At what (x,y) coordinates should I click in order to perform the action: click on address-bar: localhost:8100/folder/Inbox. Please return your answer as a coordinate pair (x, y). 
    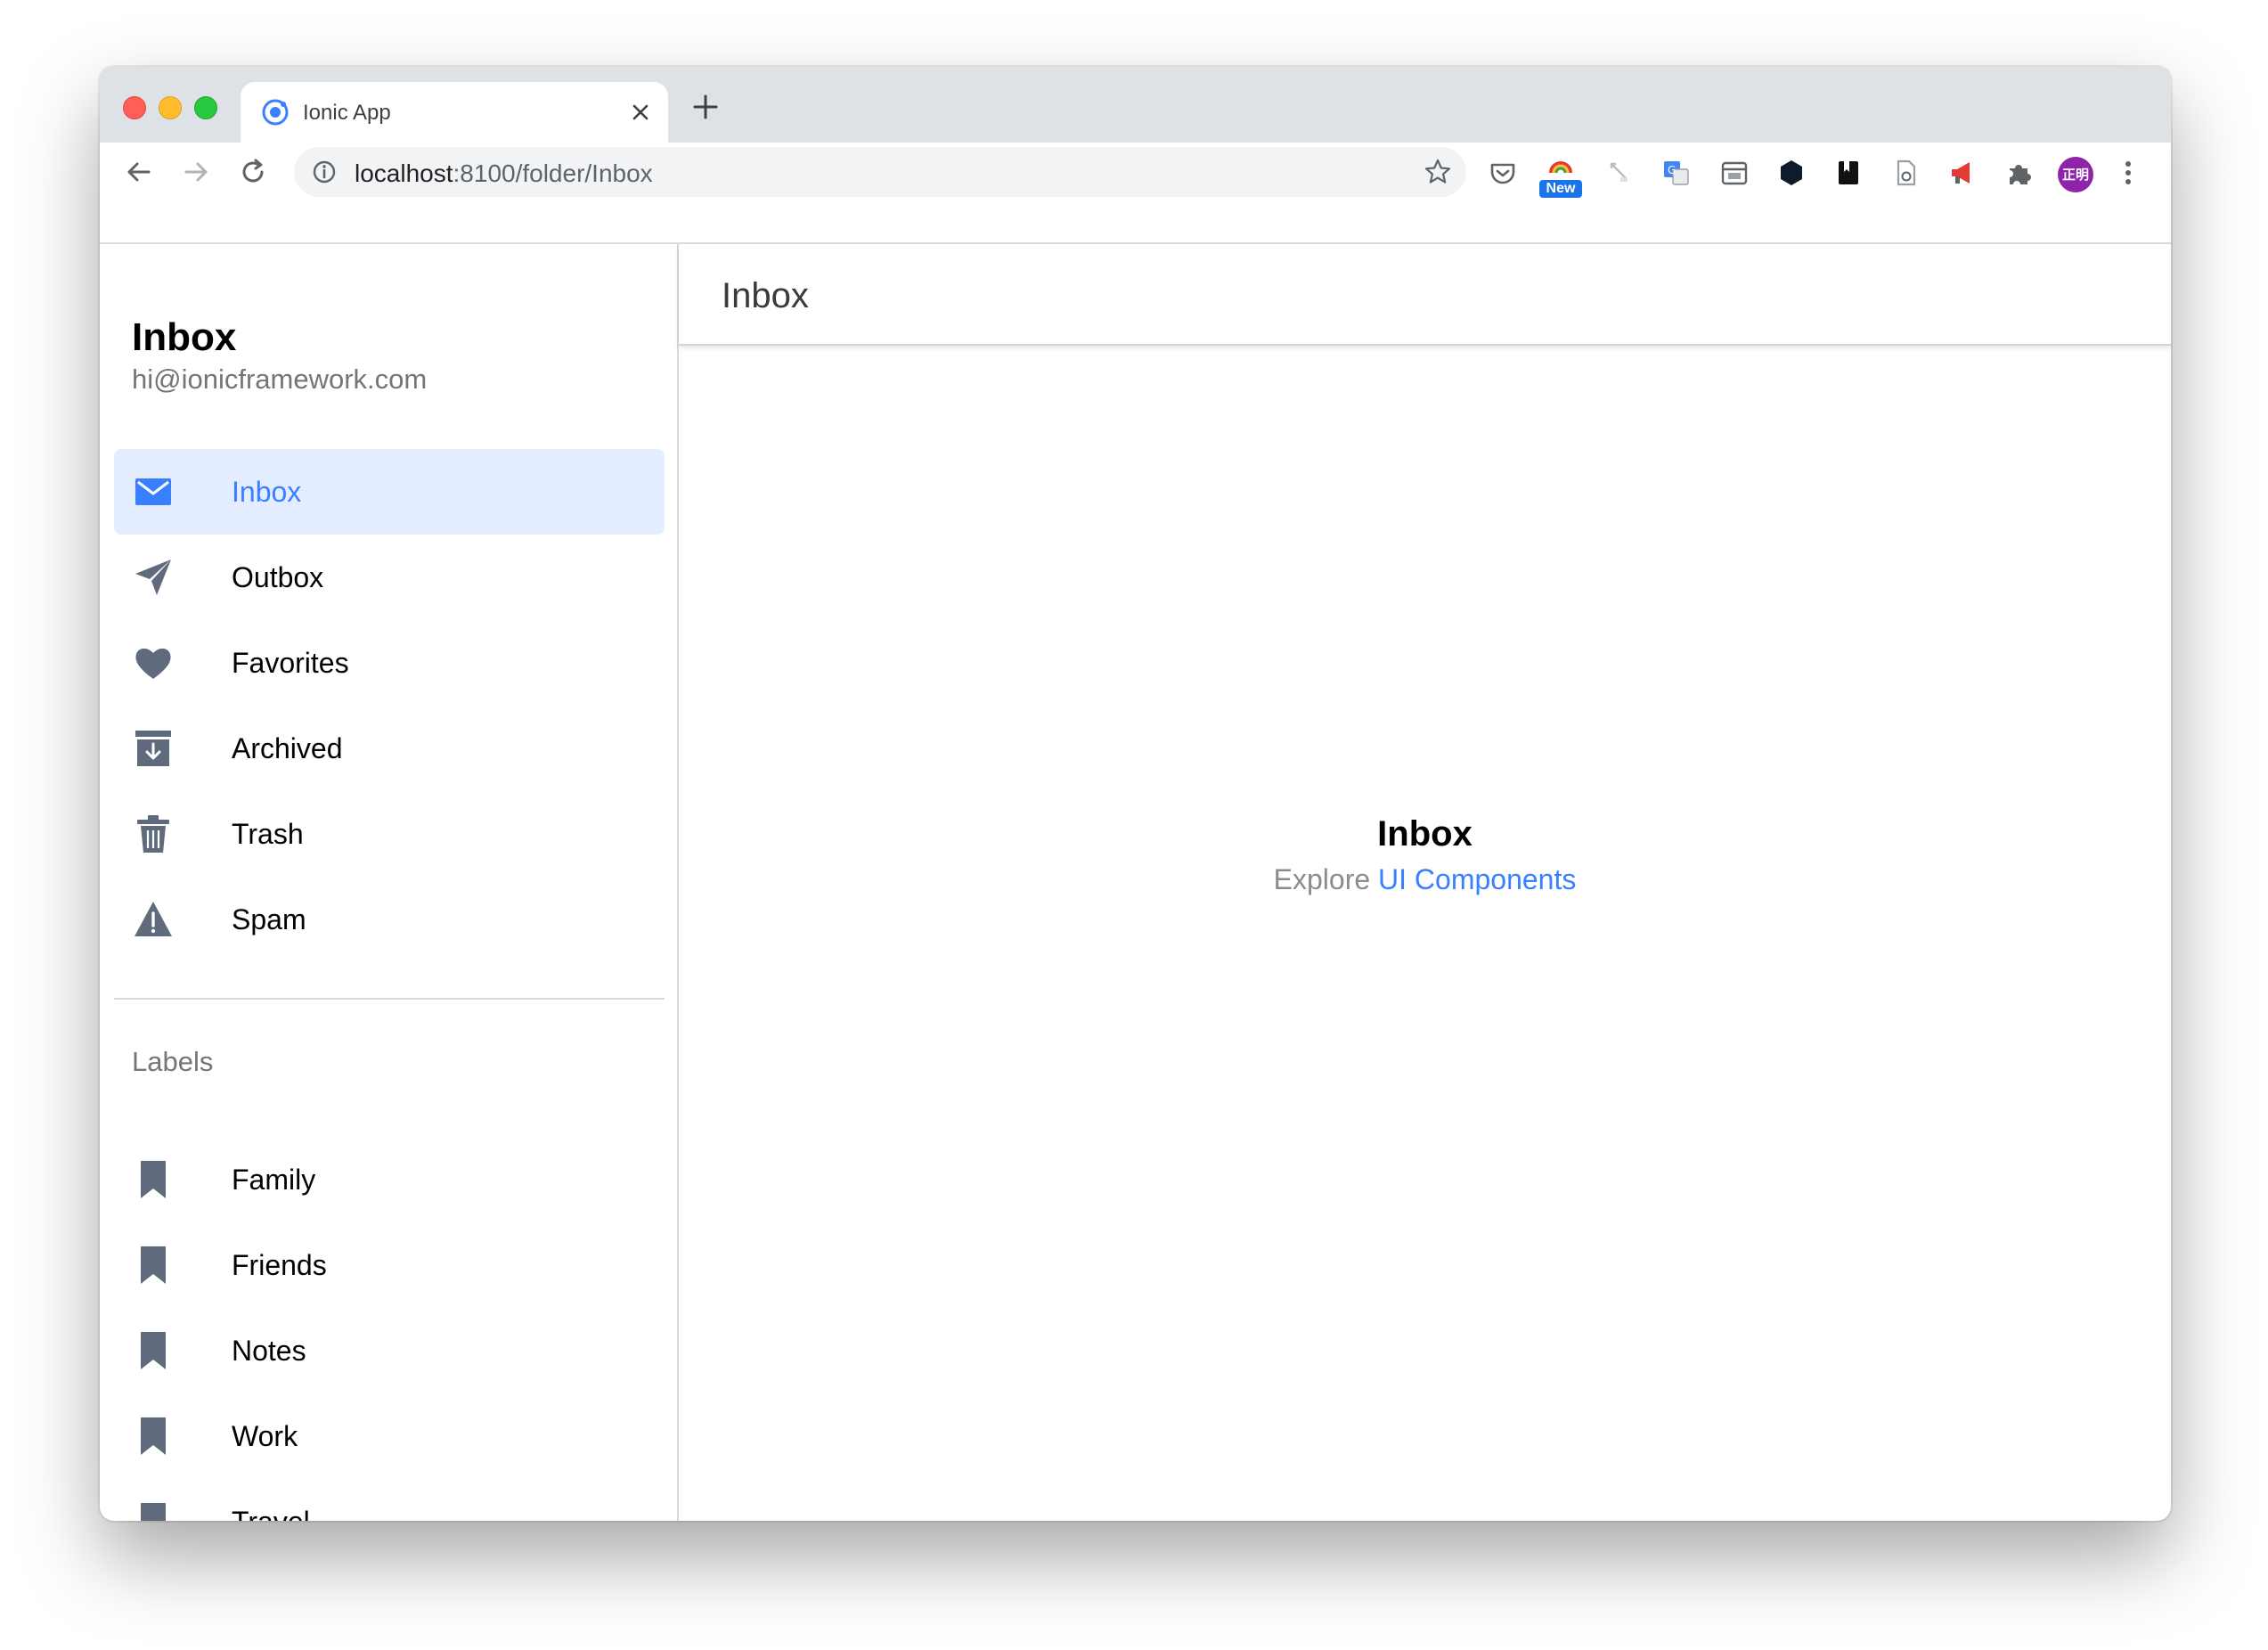
    Looking at the image, I should click on (880, 172).